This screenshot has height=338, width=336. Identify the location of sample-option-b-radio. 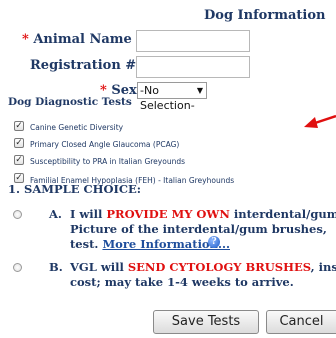
(17, 267).